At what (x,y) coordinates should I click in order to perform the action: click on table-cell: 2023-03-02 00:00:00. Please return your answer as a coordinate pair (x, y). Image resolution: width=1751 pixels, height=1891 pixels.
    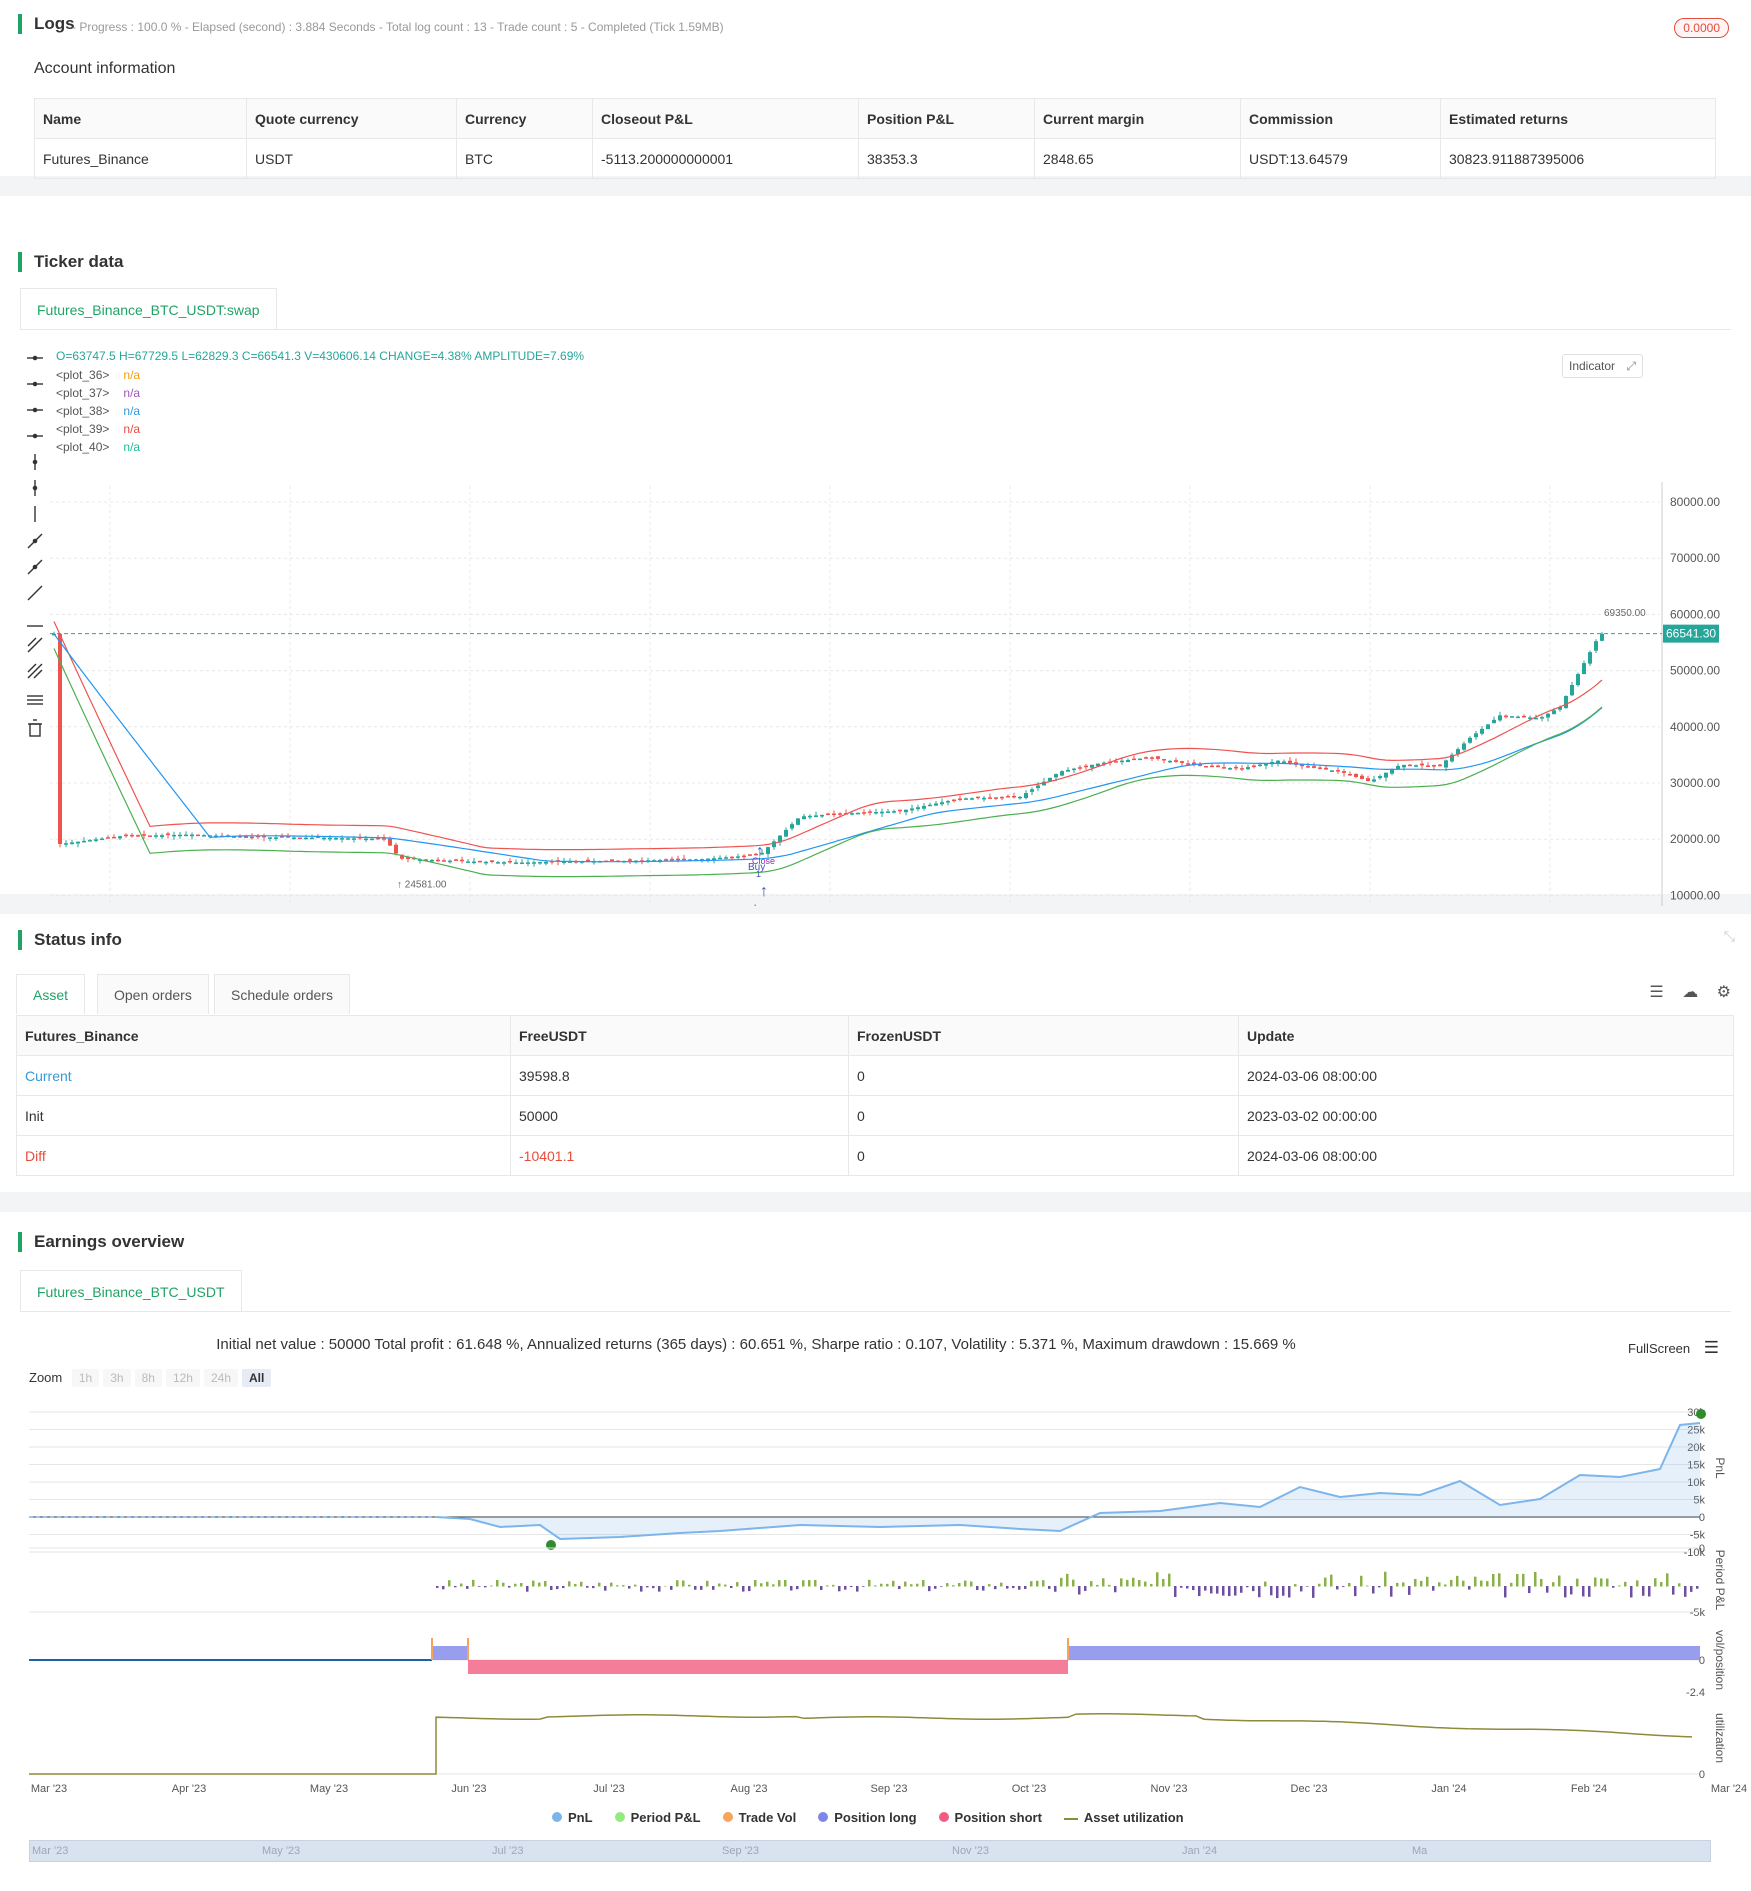
    Looking at the image, I should click on (1486, 1115).